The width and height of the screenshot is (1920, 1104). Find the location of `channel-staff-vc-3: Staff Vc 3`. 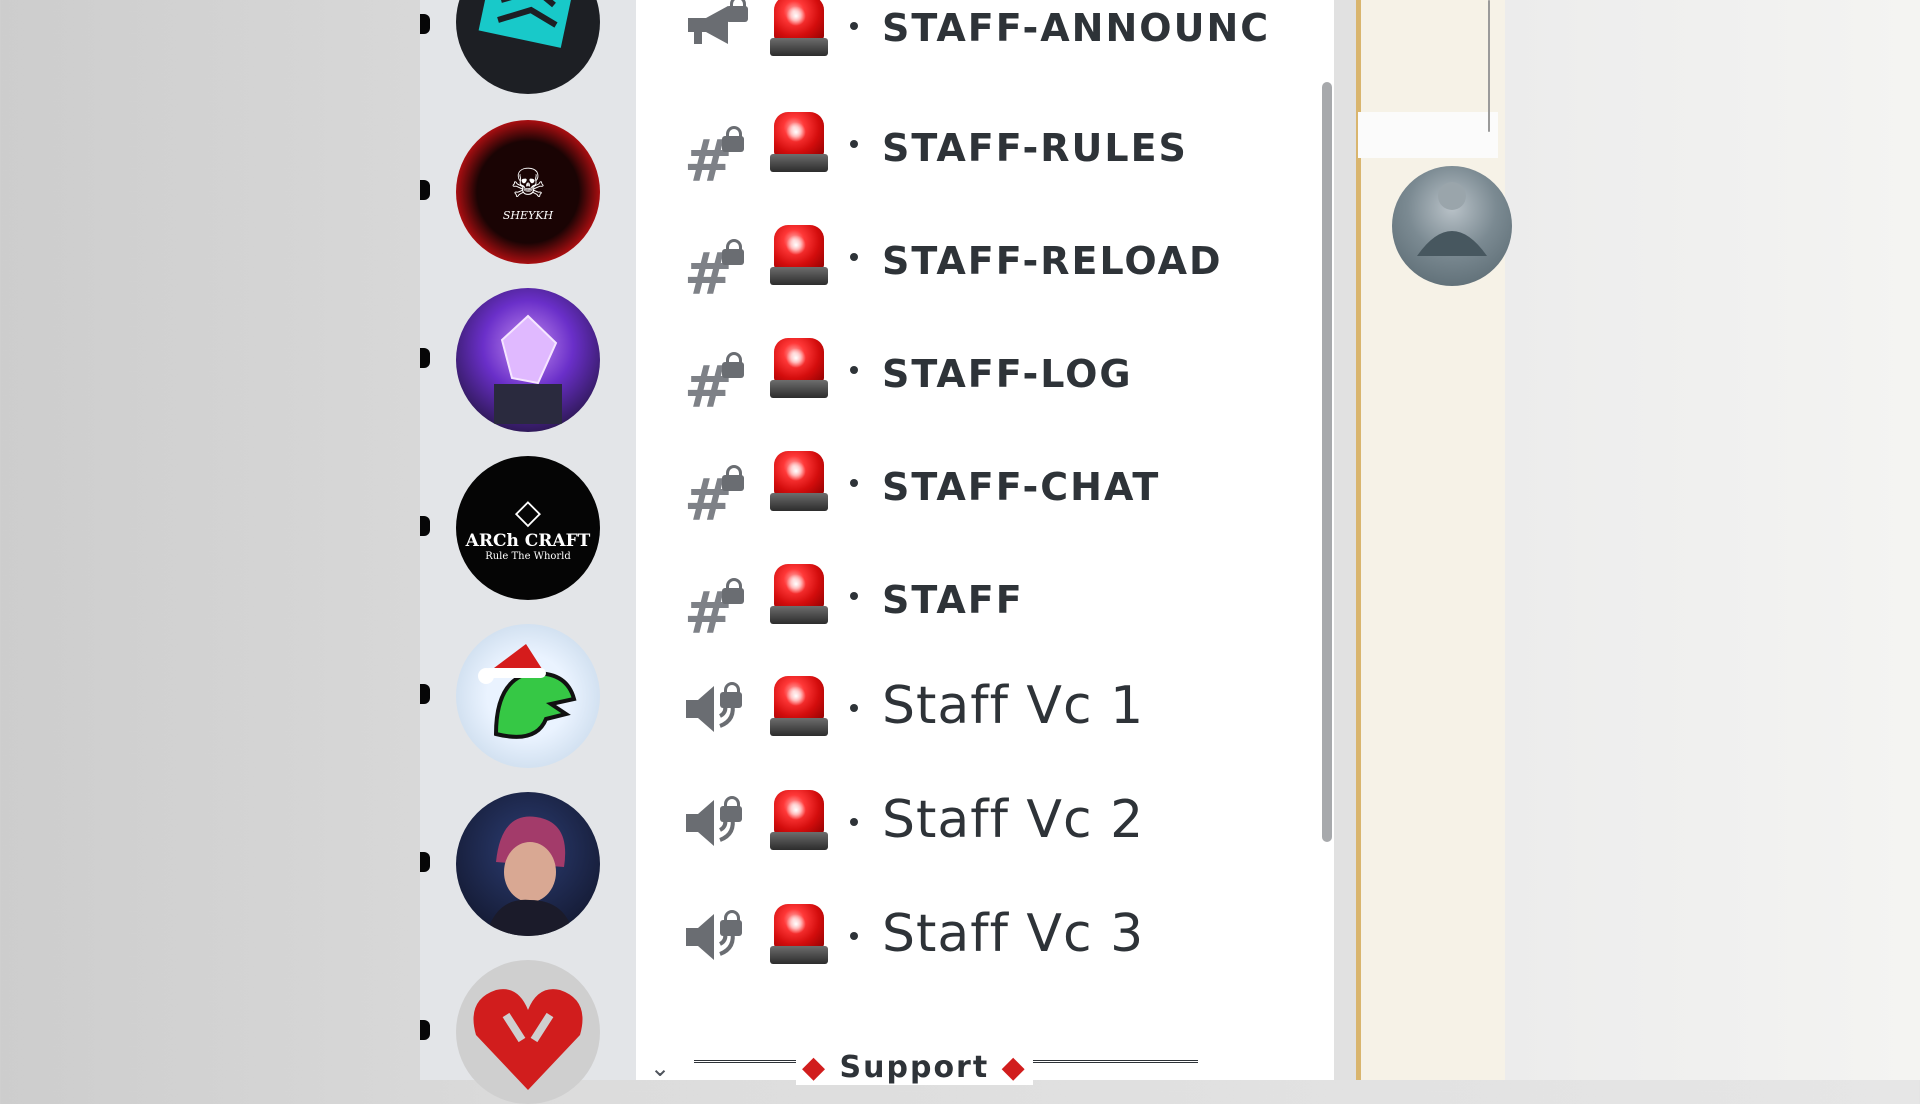

channel-staff-vc-3: Staff Vc 3 is located at coordinates (985, 954).